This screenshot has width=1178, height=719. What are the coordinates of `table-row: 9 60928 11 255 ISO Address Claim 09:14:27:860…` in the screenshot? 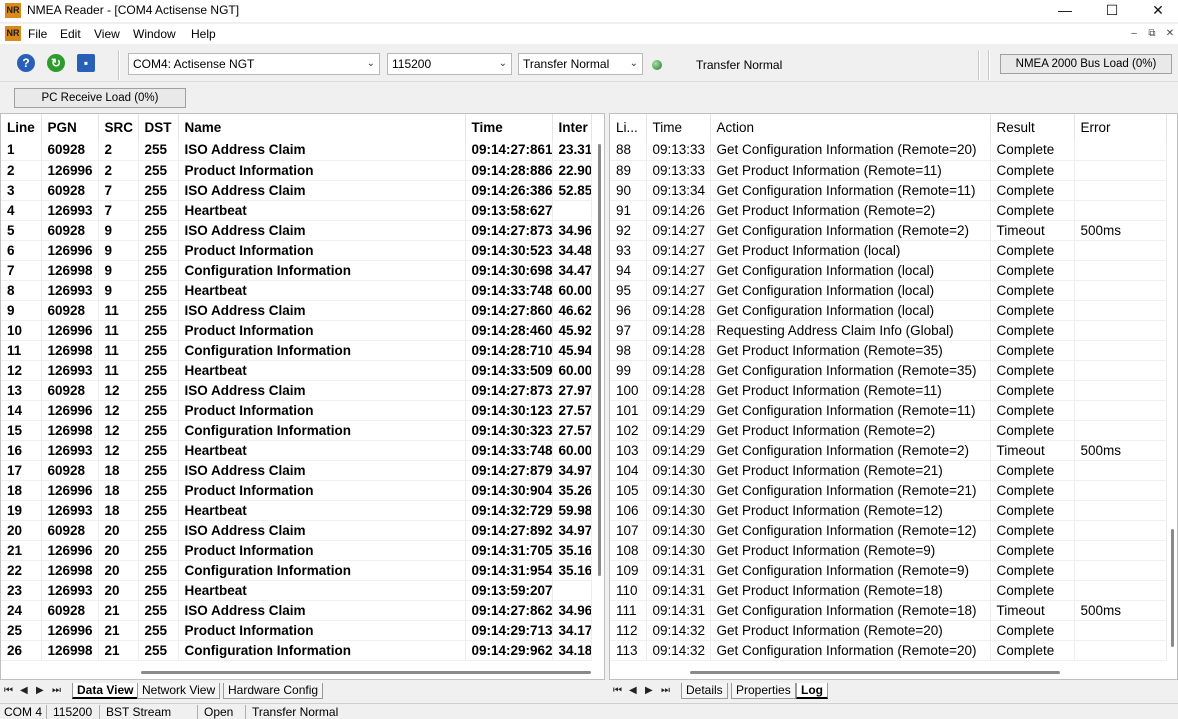 It's located at (296, 310).